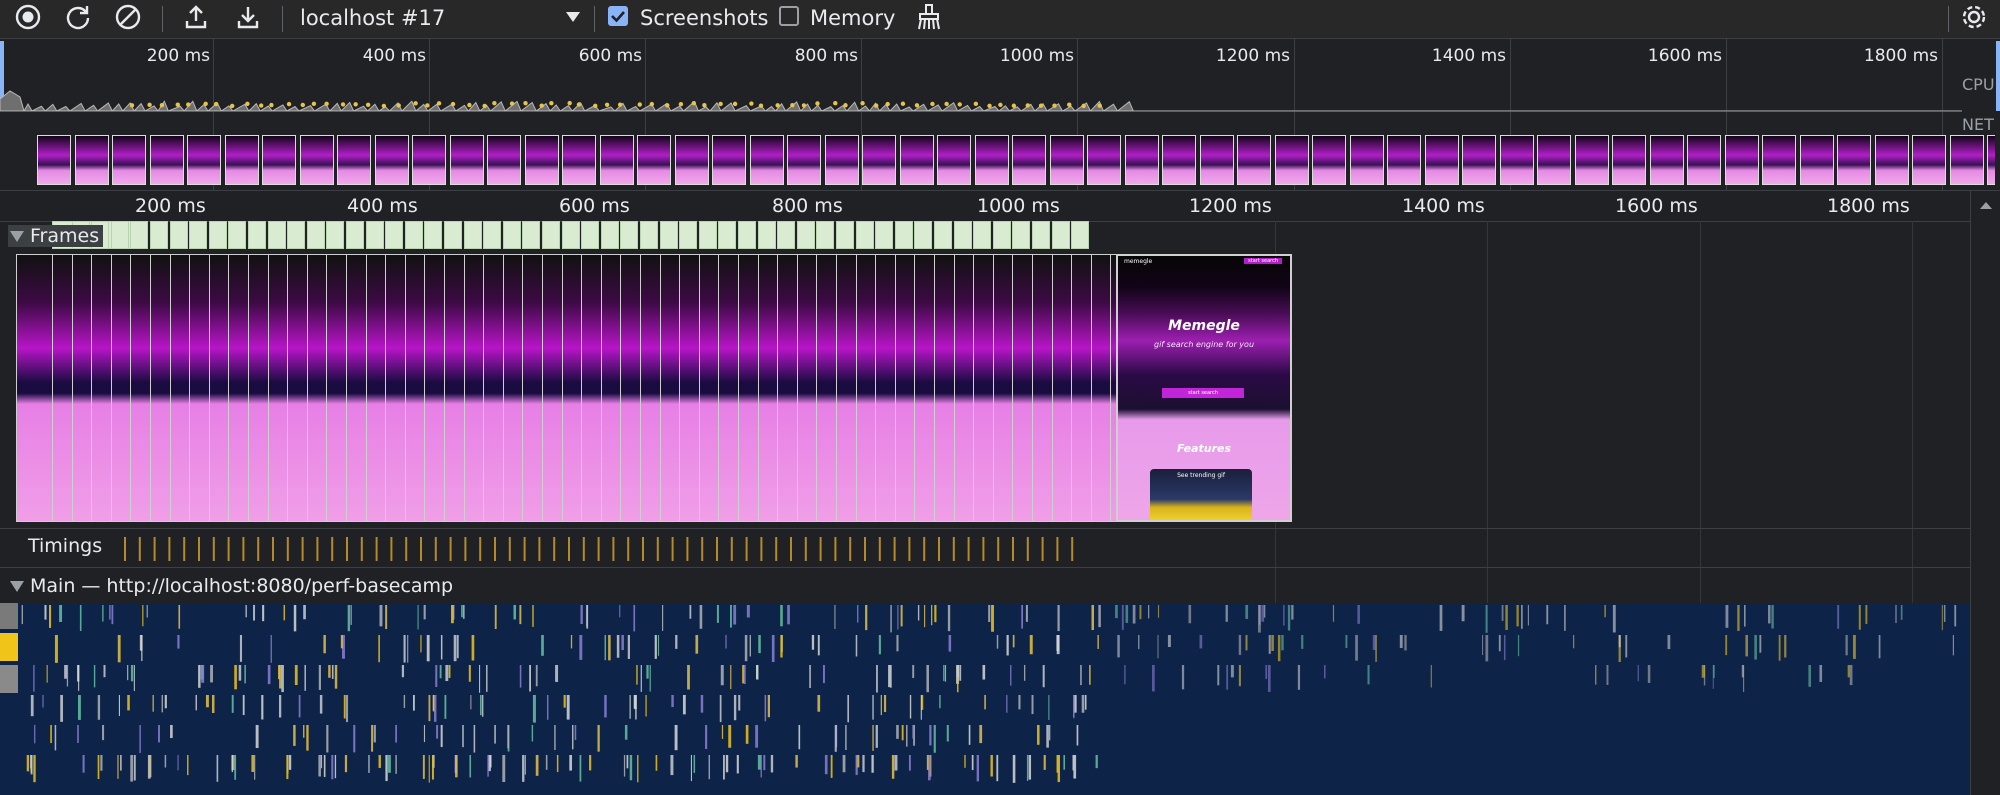  I want to click on gear-icon, so click(1974, 17).